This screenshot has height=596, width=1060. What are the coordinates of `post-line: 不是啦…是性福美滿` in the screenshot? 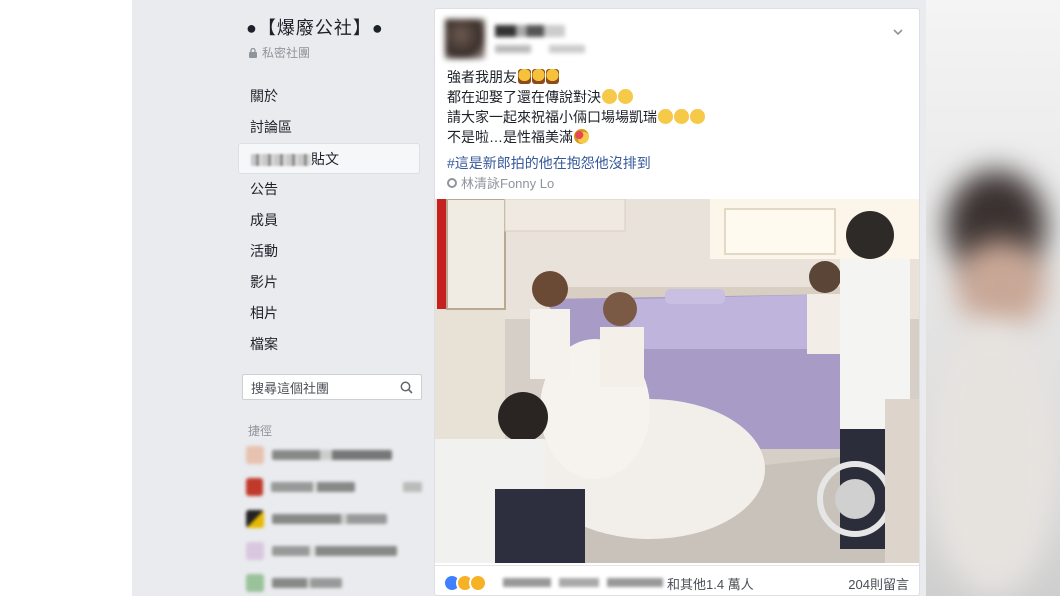 It's located at (576, 137).